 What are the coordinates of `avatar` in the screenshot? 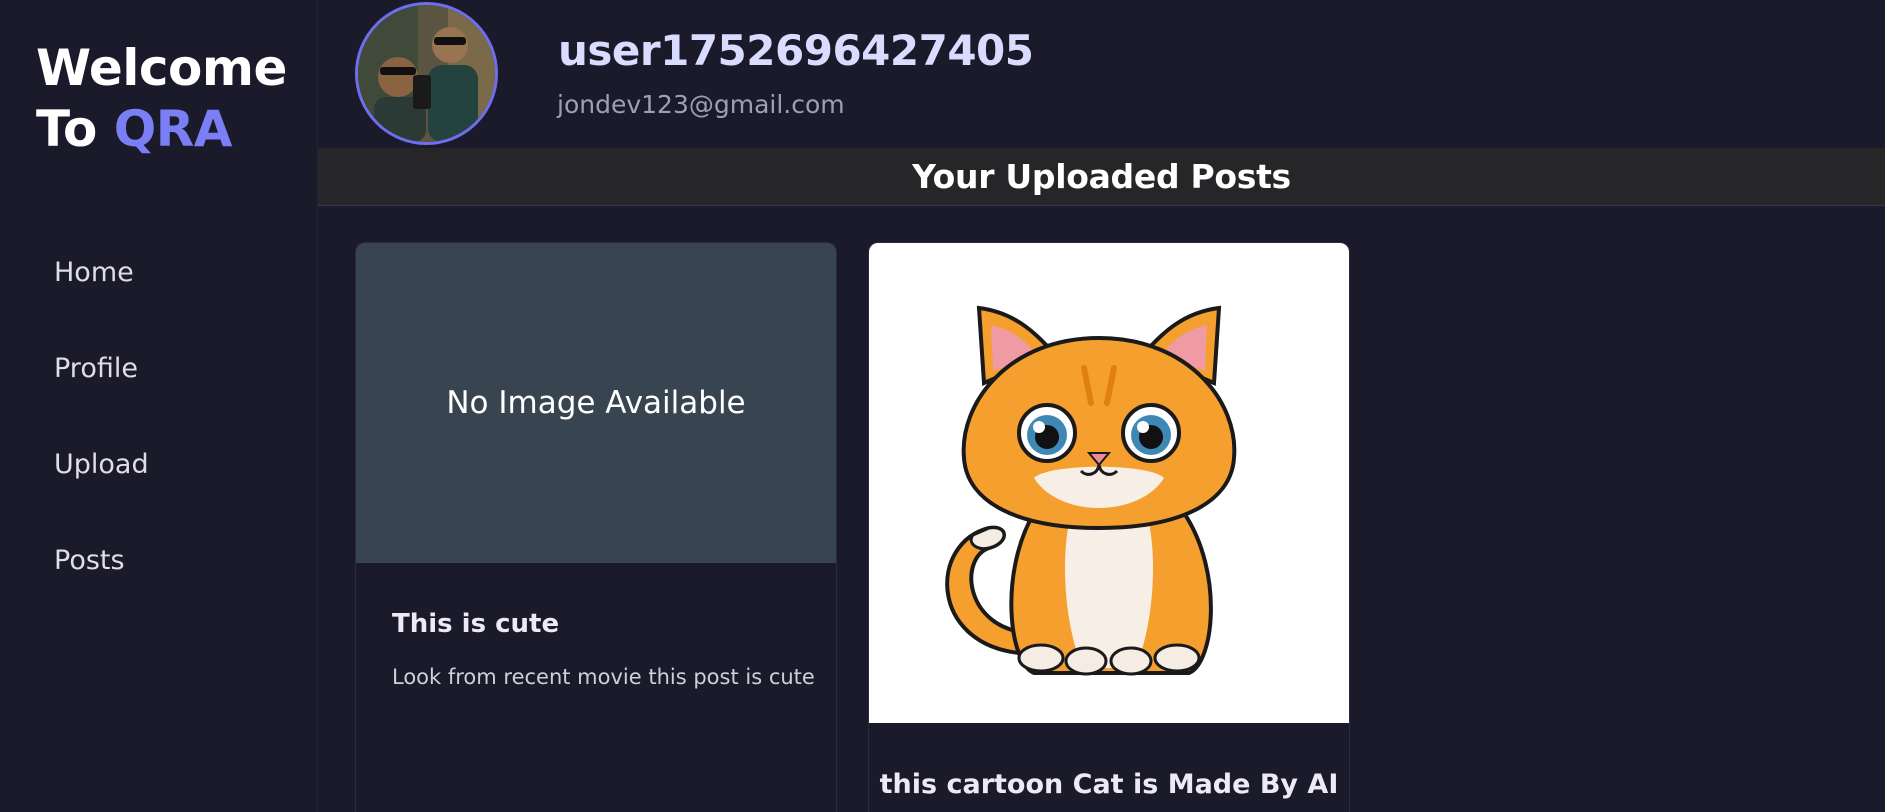 It's located at (426, 73).